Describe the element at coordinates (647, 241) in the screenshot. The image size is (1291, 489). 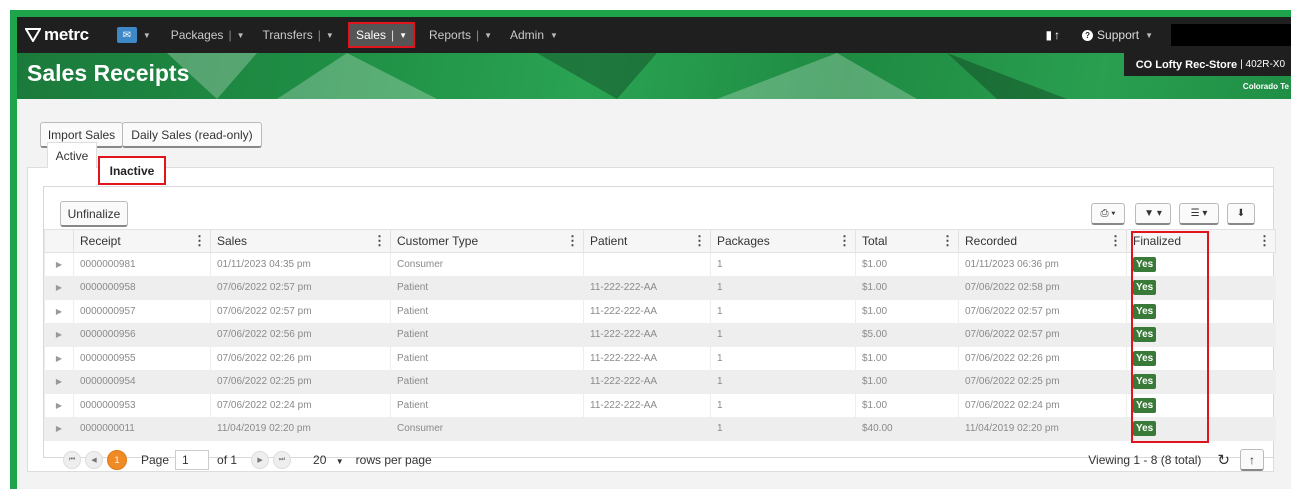
I see `col-header-patient: Patient ⋮` at that location.